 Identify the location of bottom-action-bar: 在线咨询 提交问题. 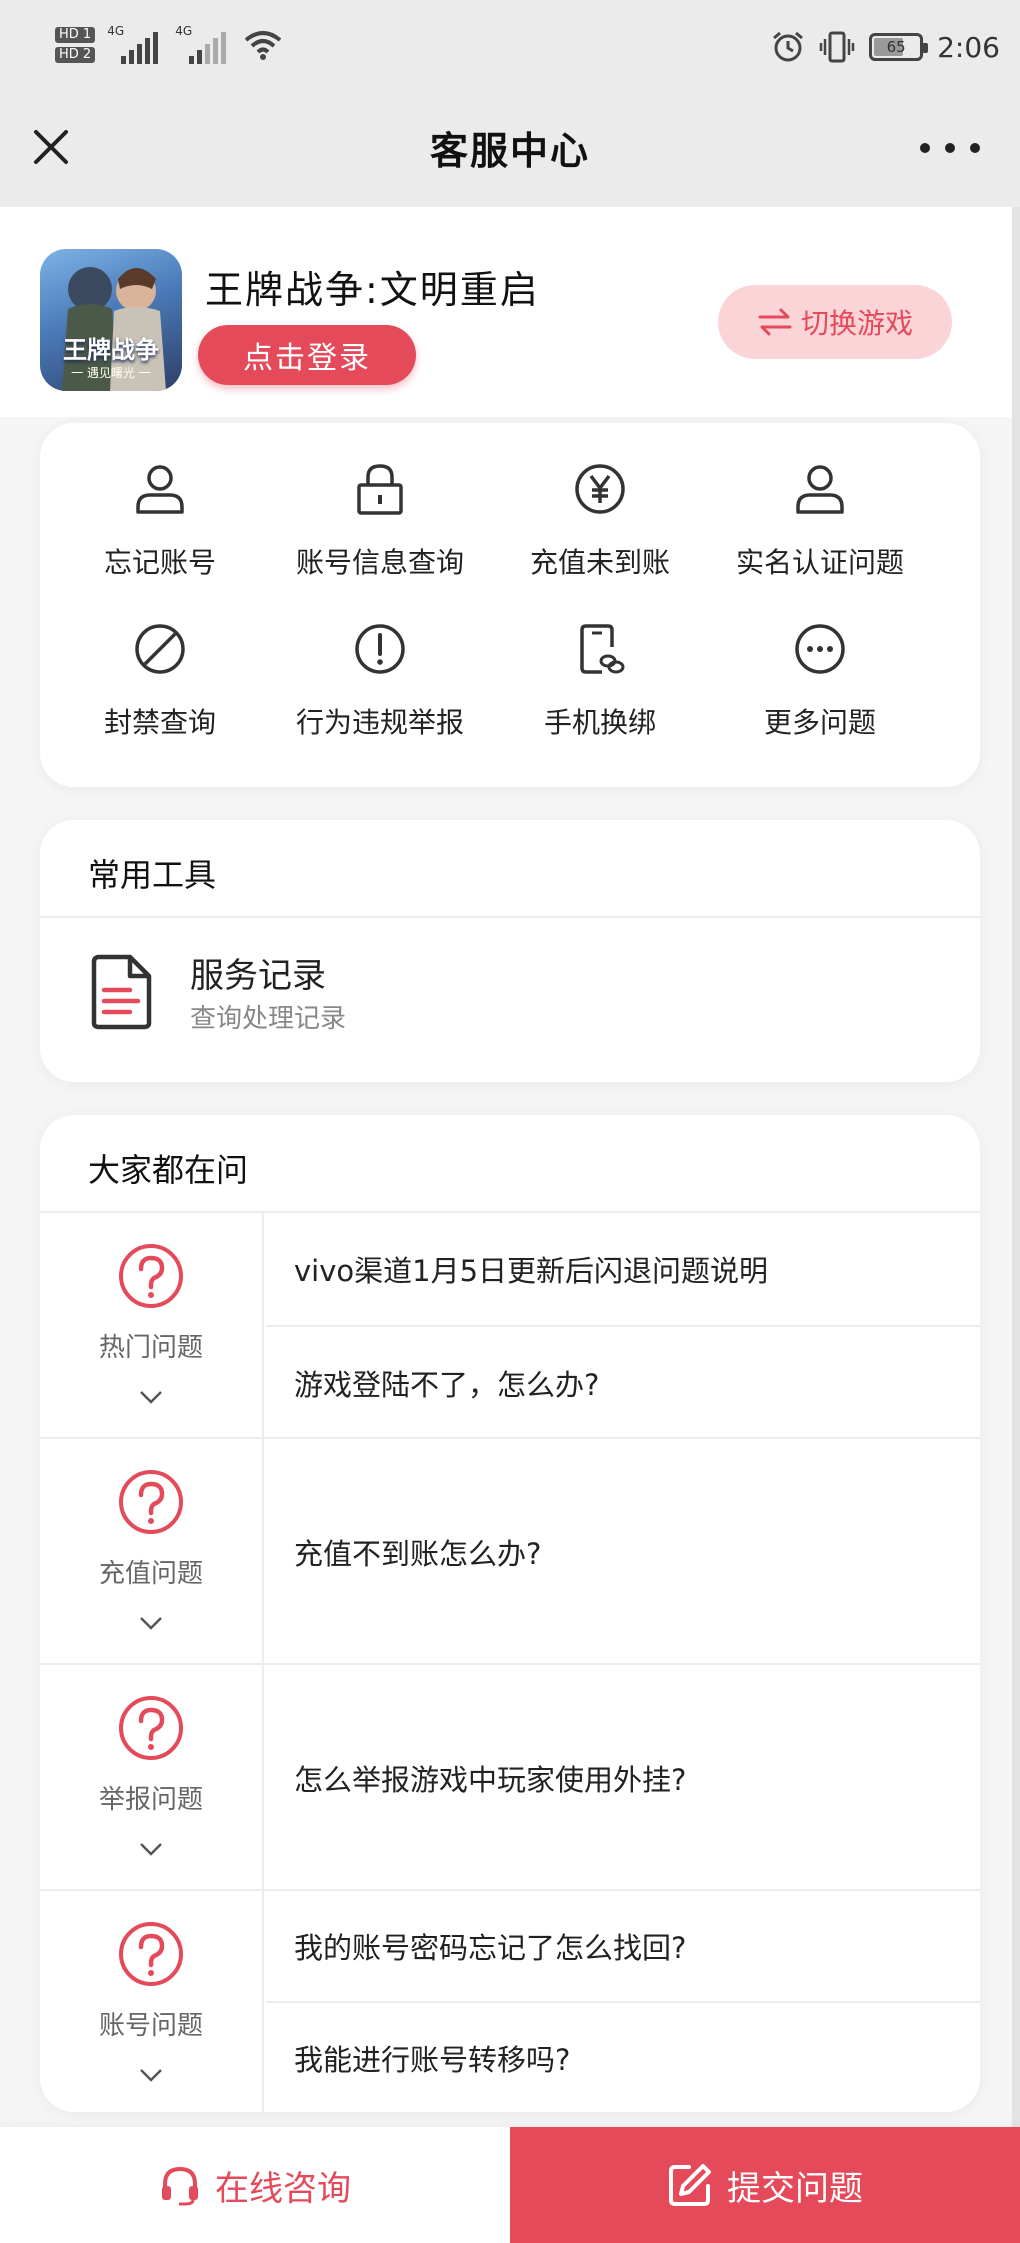
(510, 2185).